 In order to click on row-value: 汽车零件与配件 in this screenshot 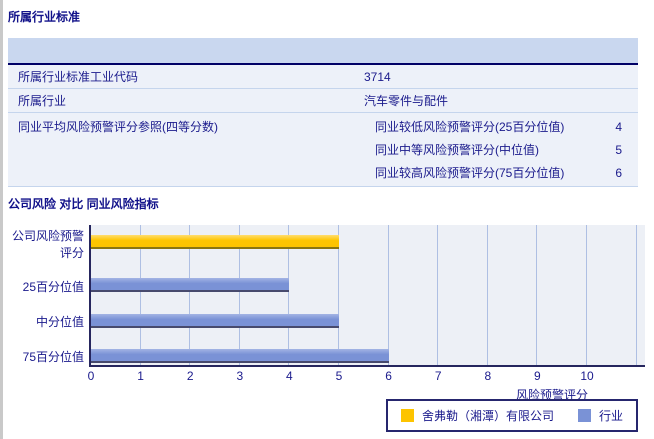, I will do `click(406, 101)`.